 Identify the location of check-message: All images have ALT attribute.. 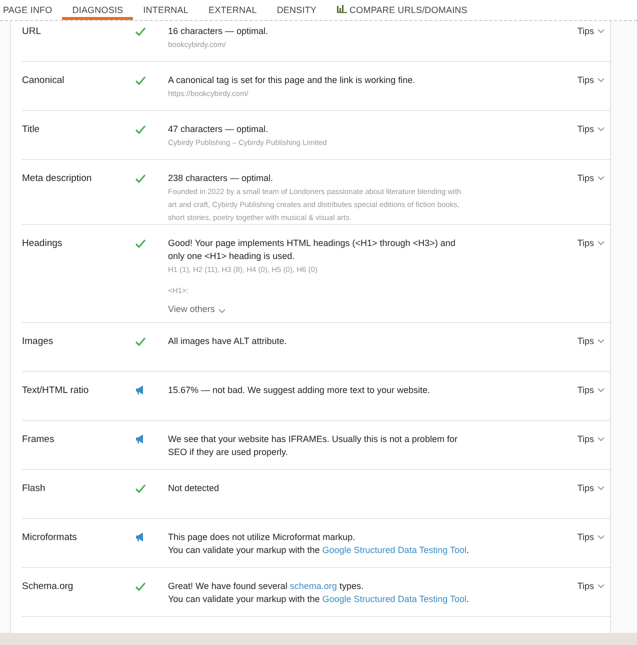
(228, 341).